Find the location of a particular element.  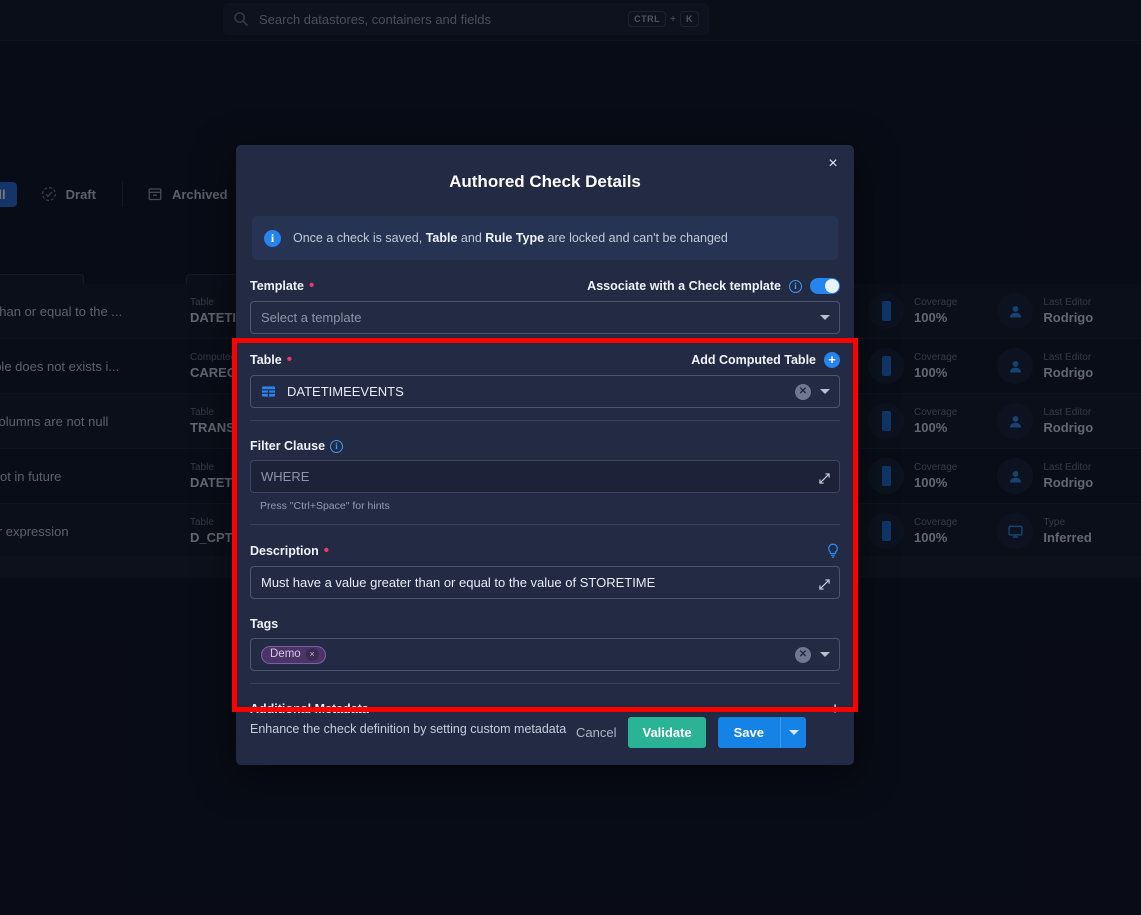

table-grid-icon is located at coordinates (268, 391).